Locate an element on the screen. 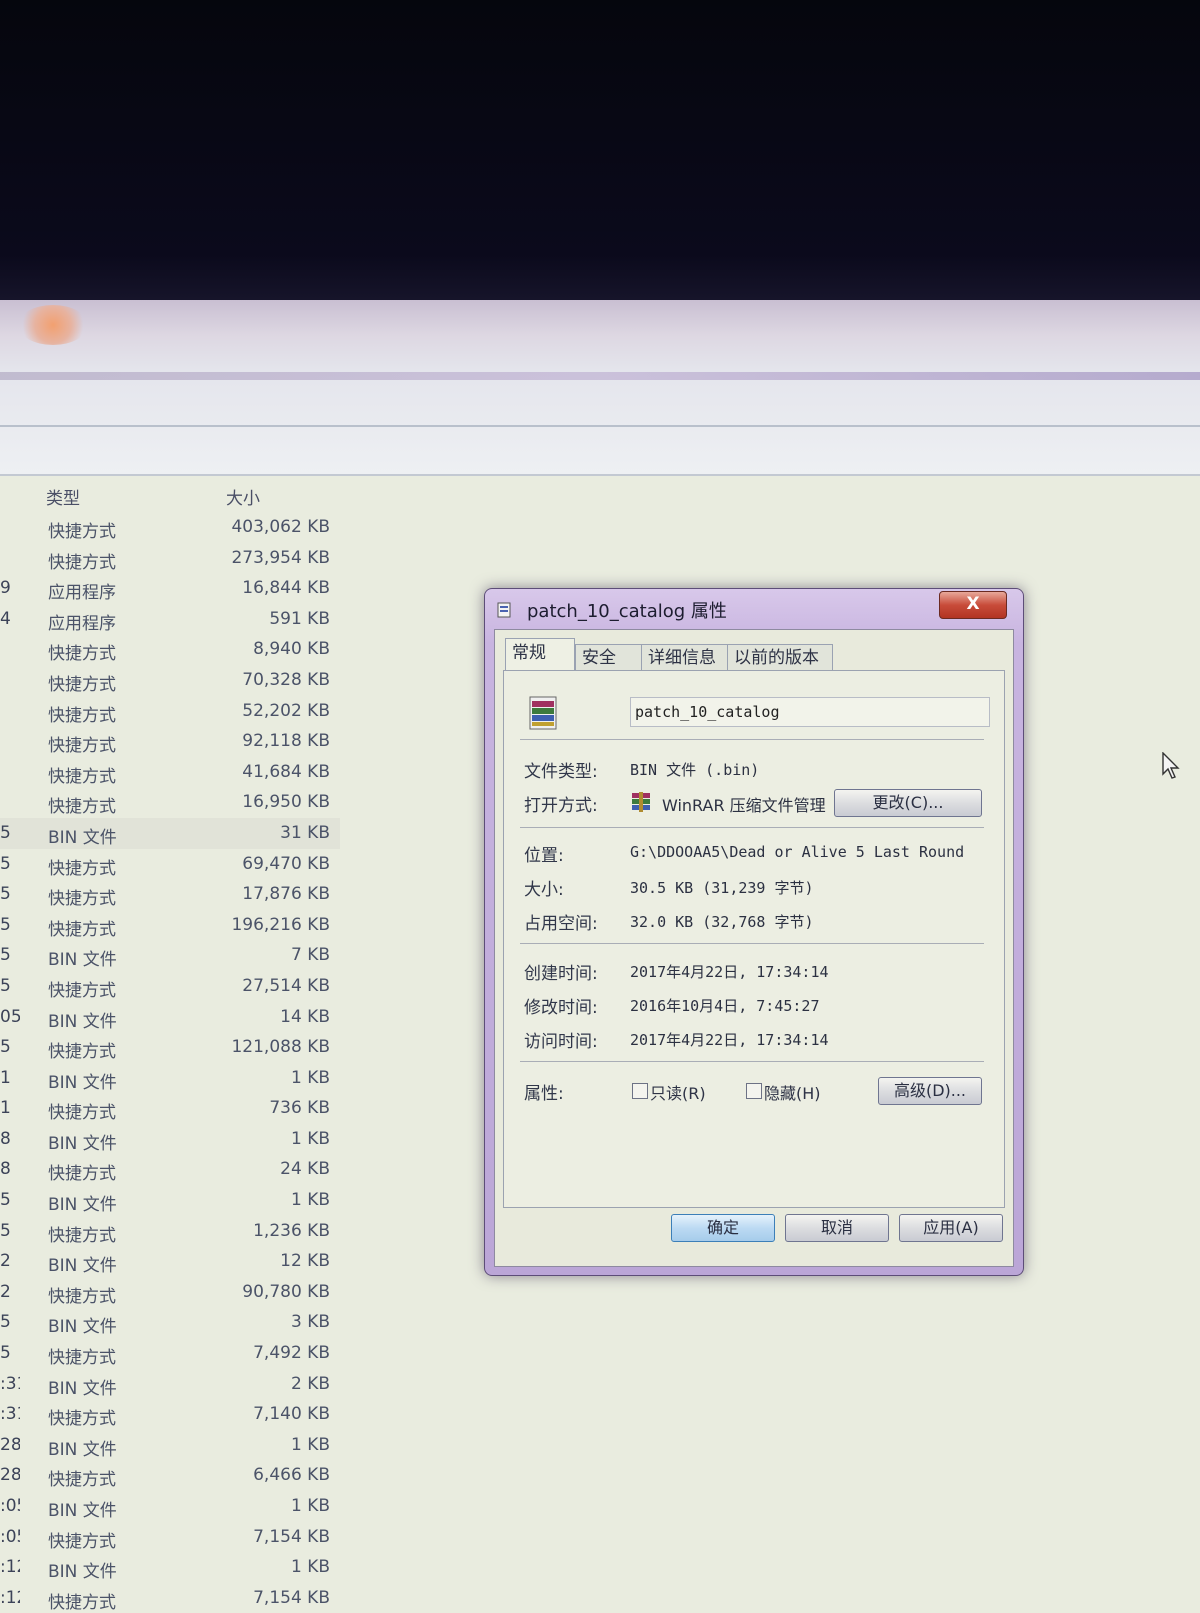  table-row: 8 快捷方式 24 KB is located at coordinates (170, 1169).